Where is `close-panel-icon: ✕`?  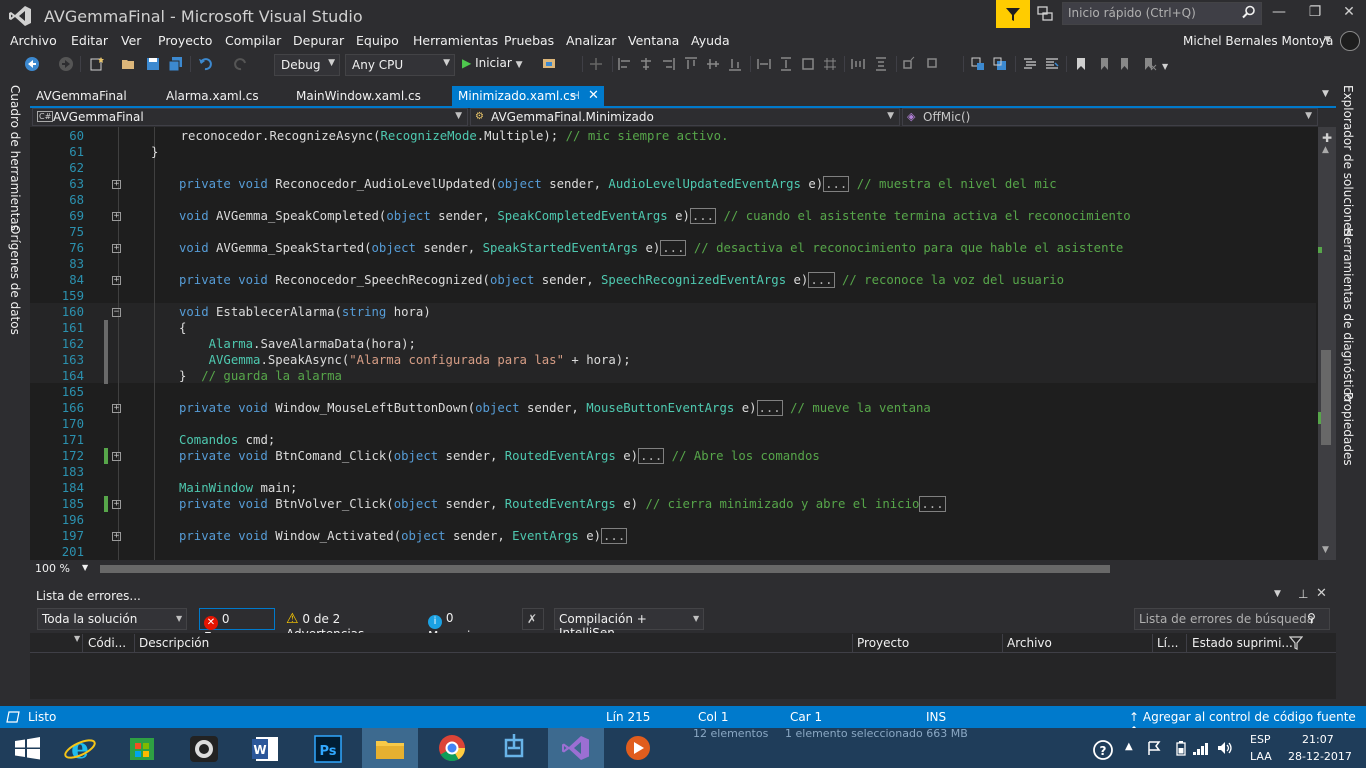
close-panel-icon: ✕ is located at coordinates (1321, 593).